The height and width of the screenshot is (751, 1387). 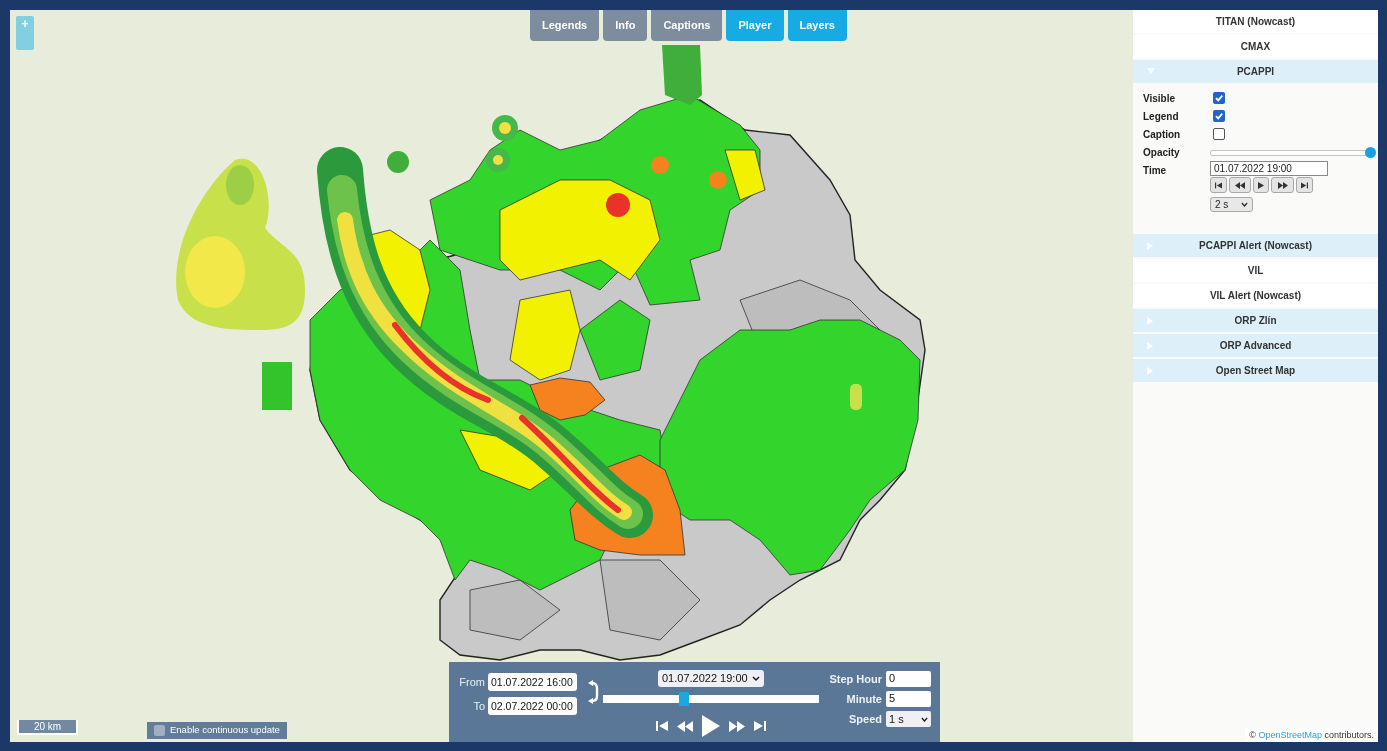 I want to click on time-input: 01.07.2022 19:00, so click(x=1269, y=168).